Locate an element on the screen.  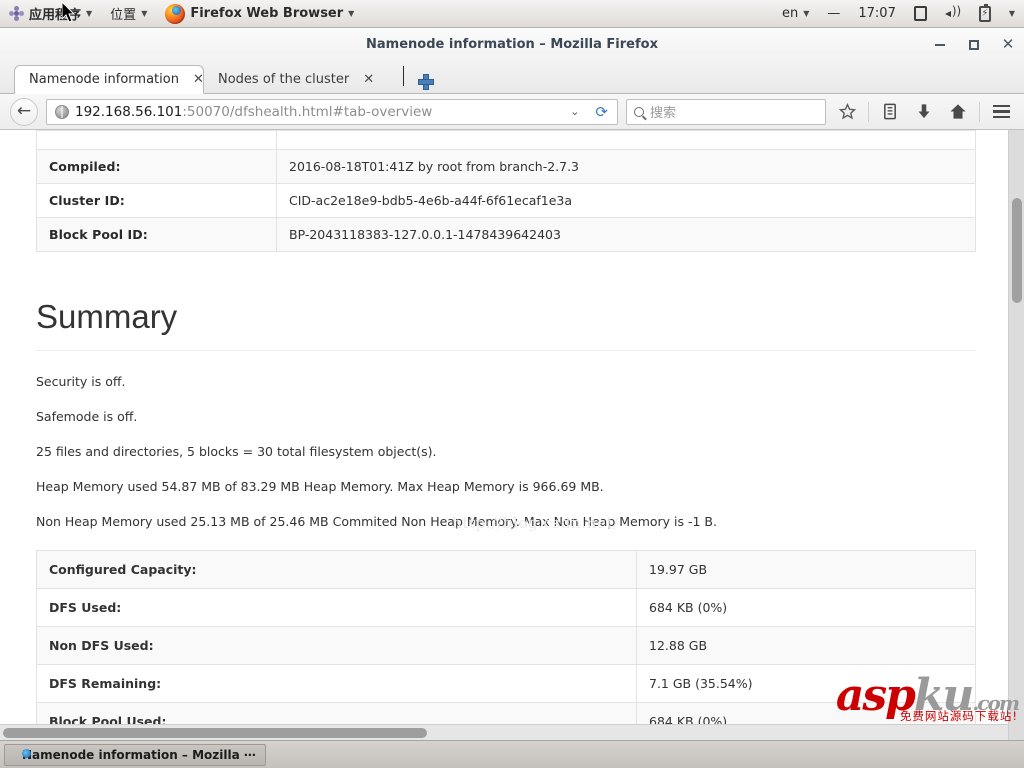
row-key: Compiled: is located at coordinates (156, 166).